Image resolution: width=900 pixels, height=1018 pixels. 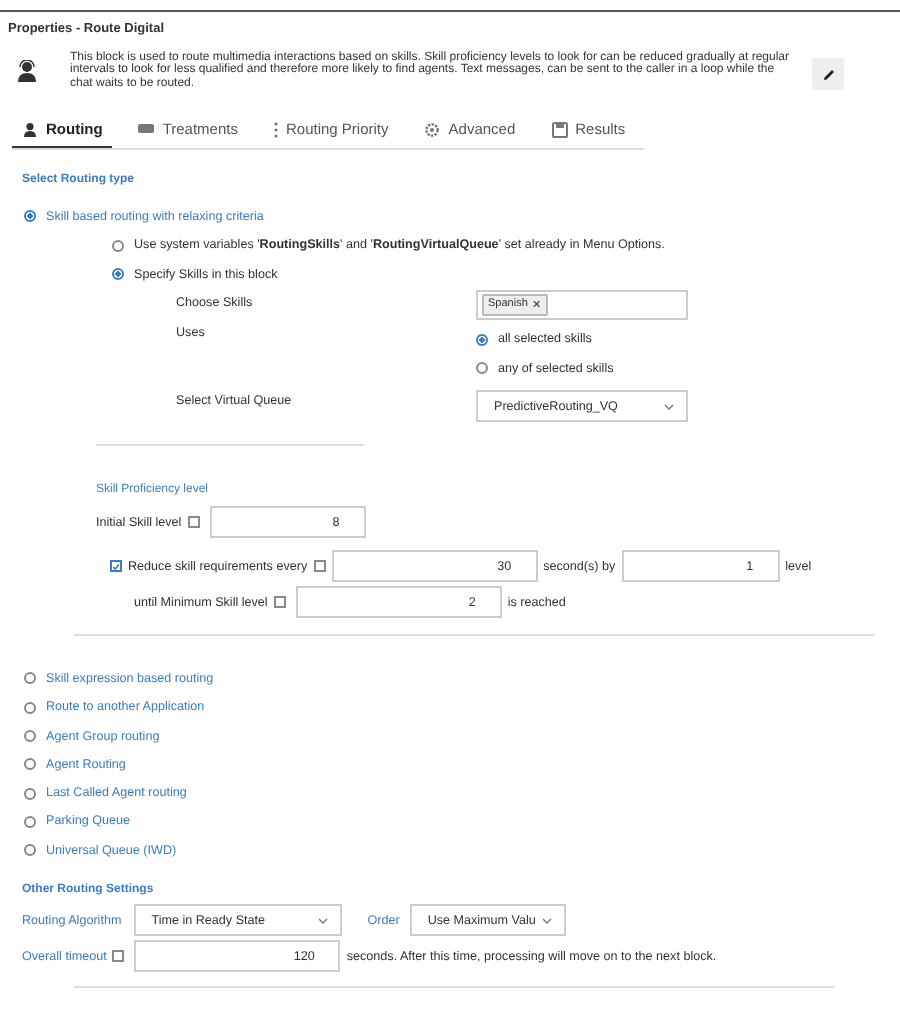 I want to click on person-icon, so click(x=30, y=129).